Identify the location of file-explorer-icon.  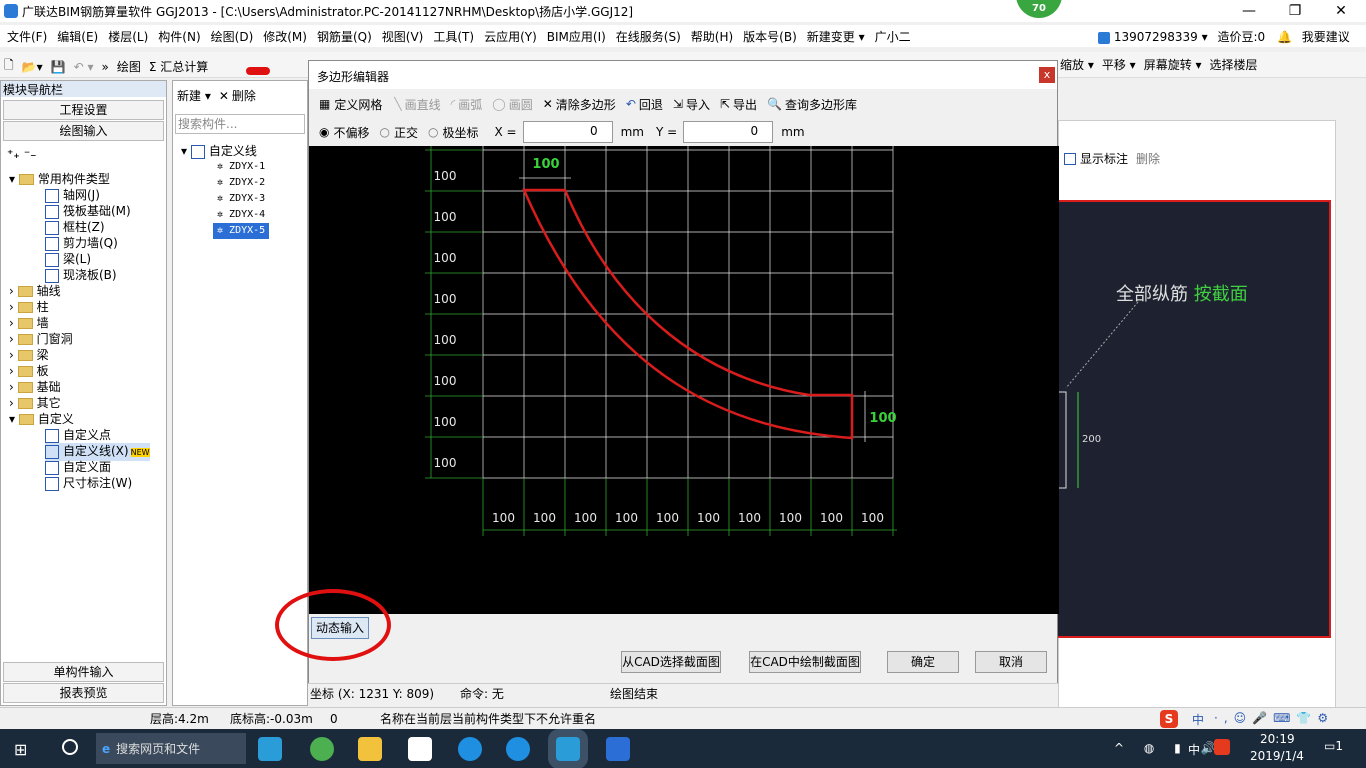
(370, 749).